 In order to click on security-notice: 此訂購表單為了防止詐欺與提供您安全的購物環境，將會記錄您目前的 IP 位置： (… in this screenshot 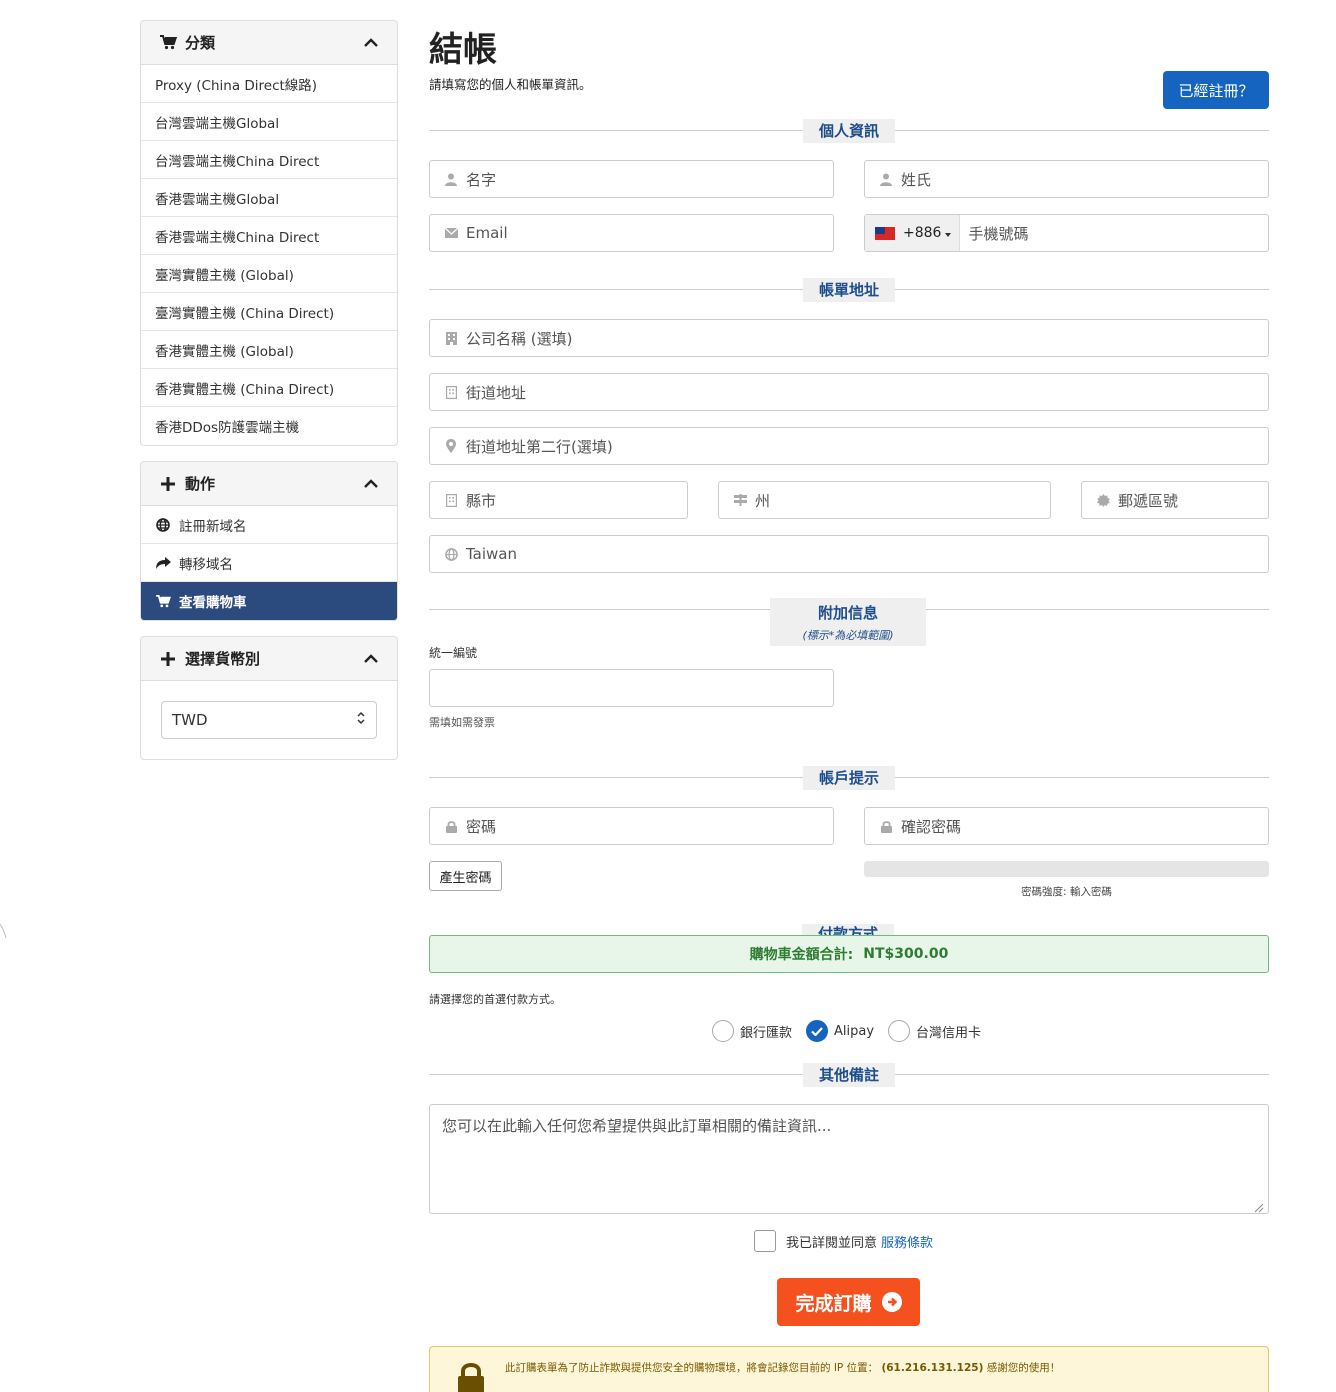, I will do `click(849, 1369)`.